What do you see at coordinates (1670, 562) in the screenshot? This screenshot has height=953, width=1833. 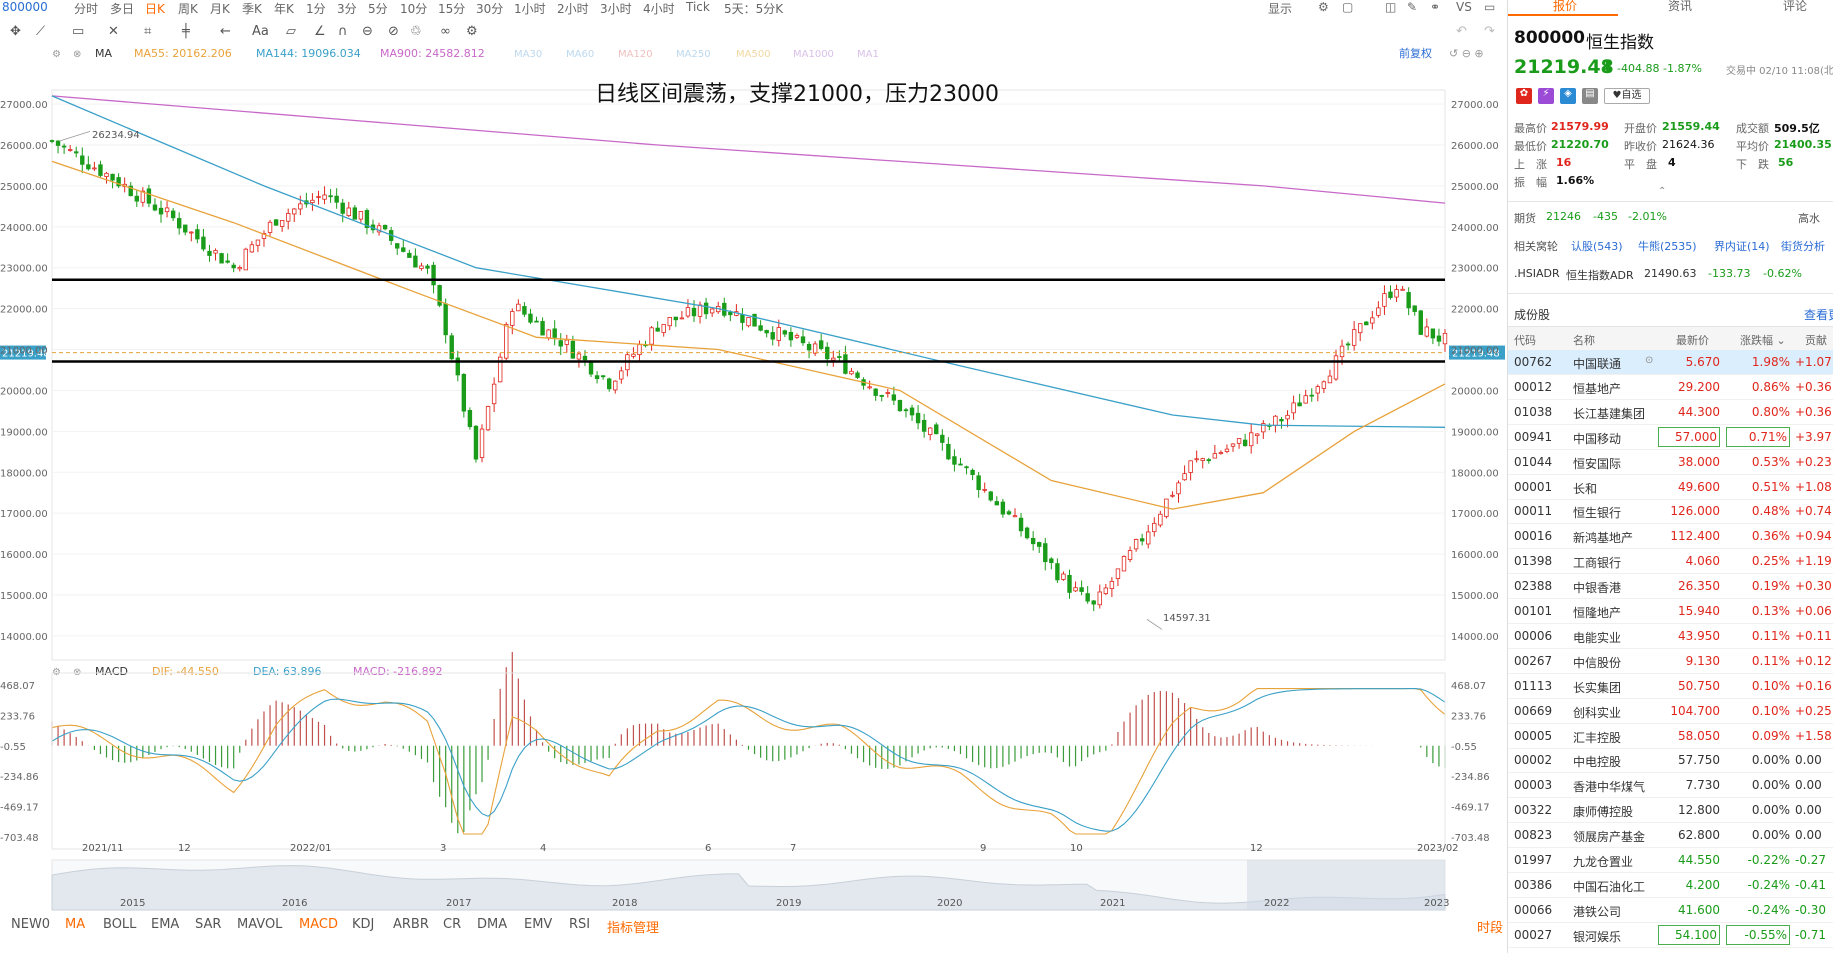 I see `table-row: 01398 工商银行 4.060 0.25% +1.19` at bounding box center [1670, 562].